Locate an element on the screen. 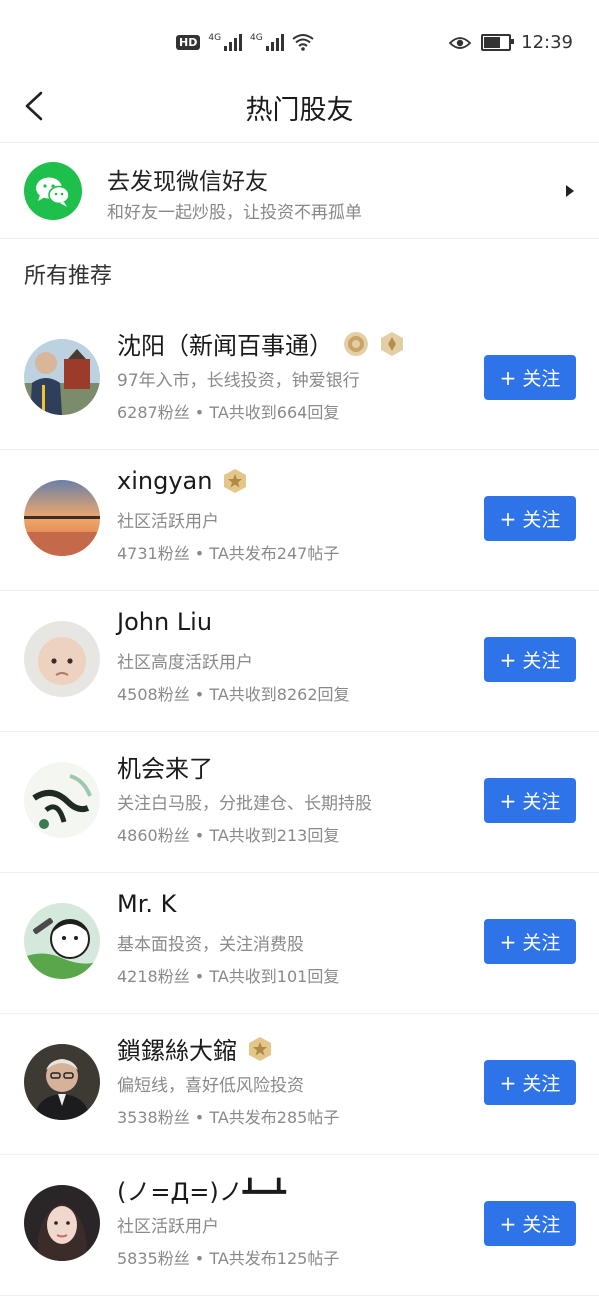 This screenshot has width=599, height=1299. triangle-right-icon is located at coordinates (570, 191).